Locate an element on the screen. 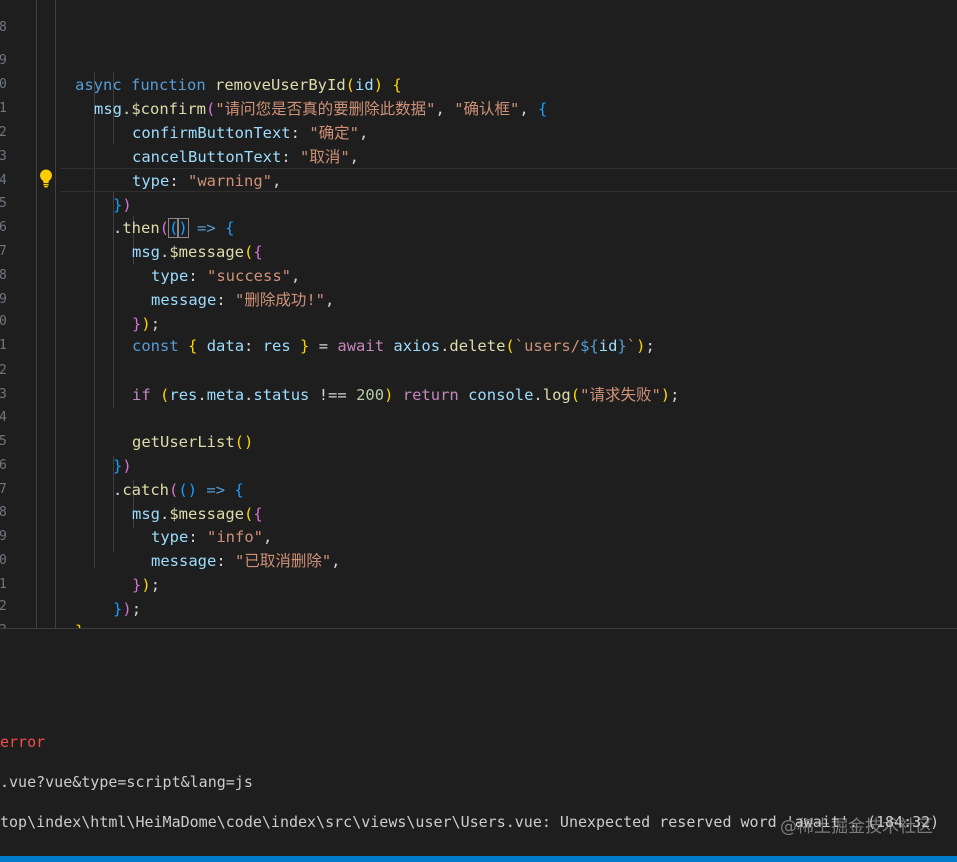 This screenshot has width=957, height=862. lightbulb-icon is located at coordinates (46, 178).